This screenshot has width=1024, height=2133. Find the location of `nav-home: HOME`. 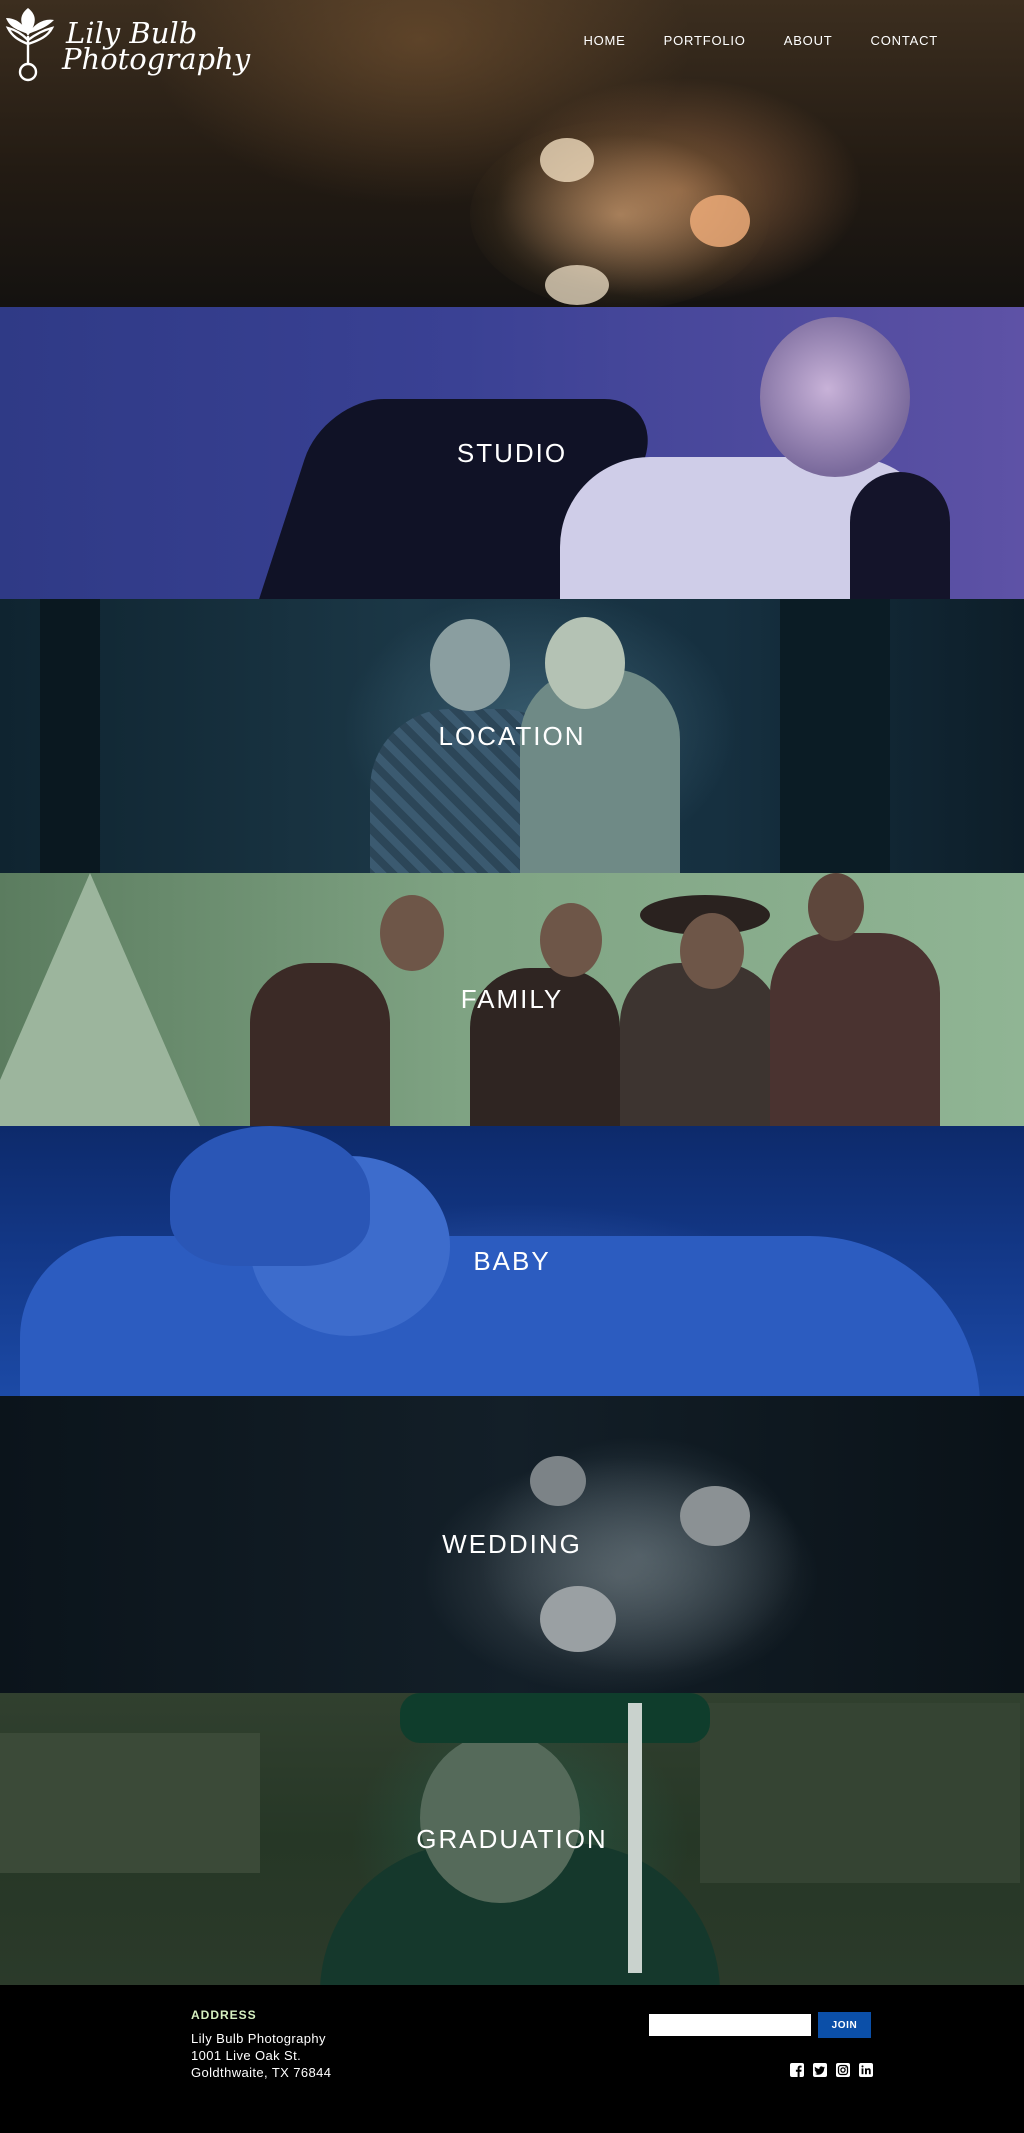

nav-home: HOME is located at coordinates (604, 40).